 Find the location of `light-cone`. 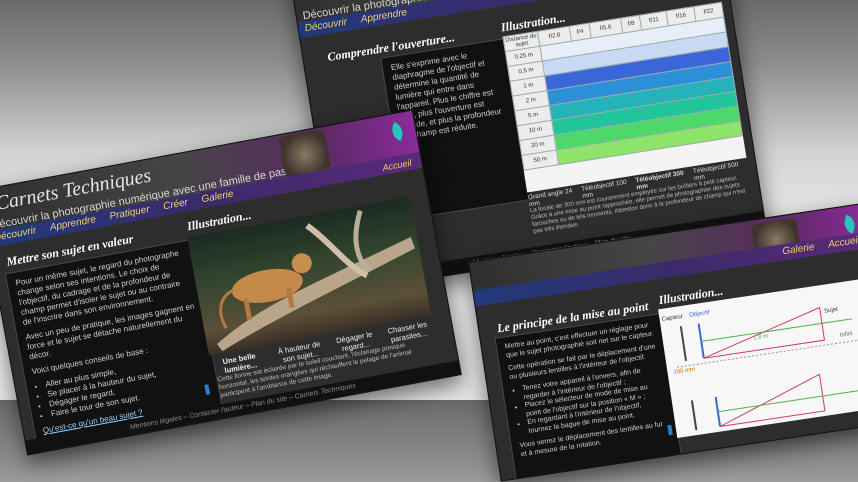

light-cone is located at coordinates (772, 400).